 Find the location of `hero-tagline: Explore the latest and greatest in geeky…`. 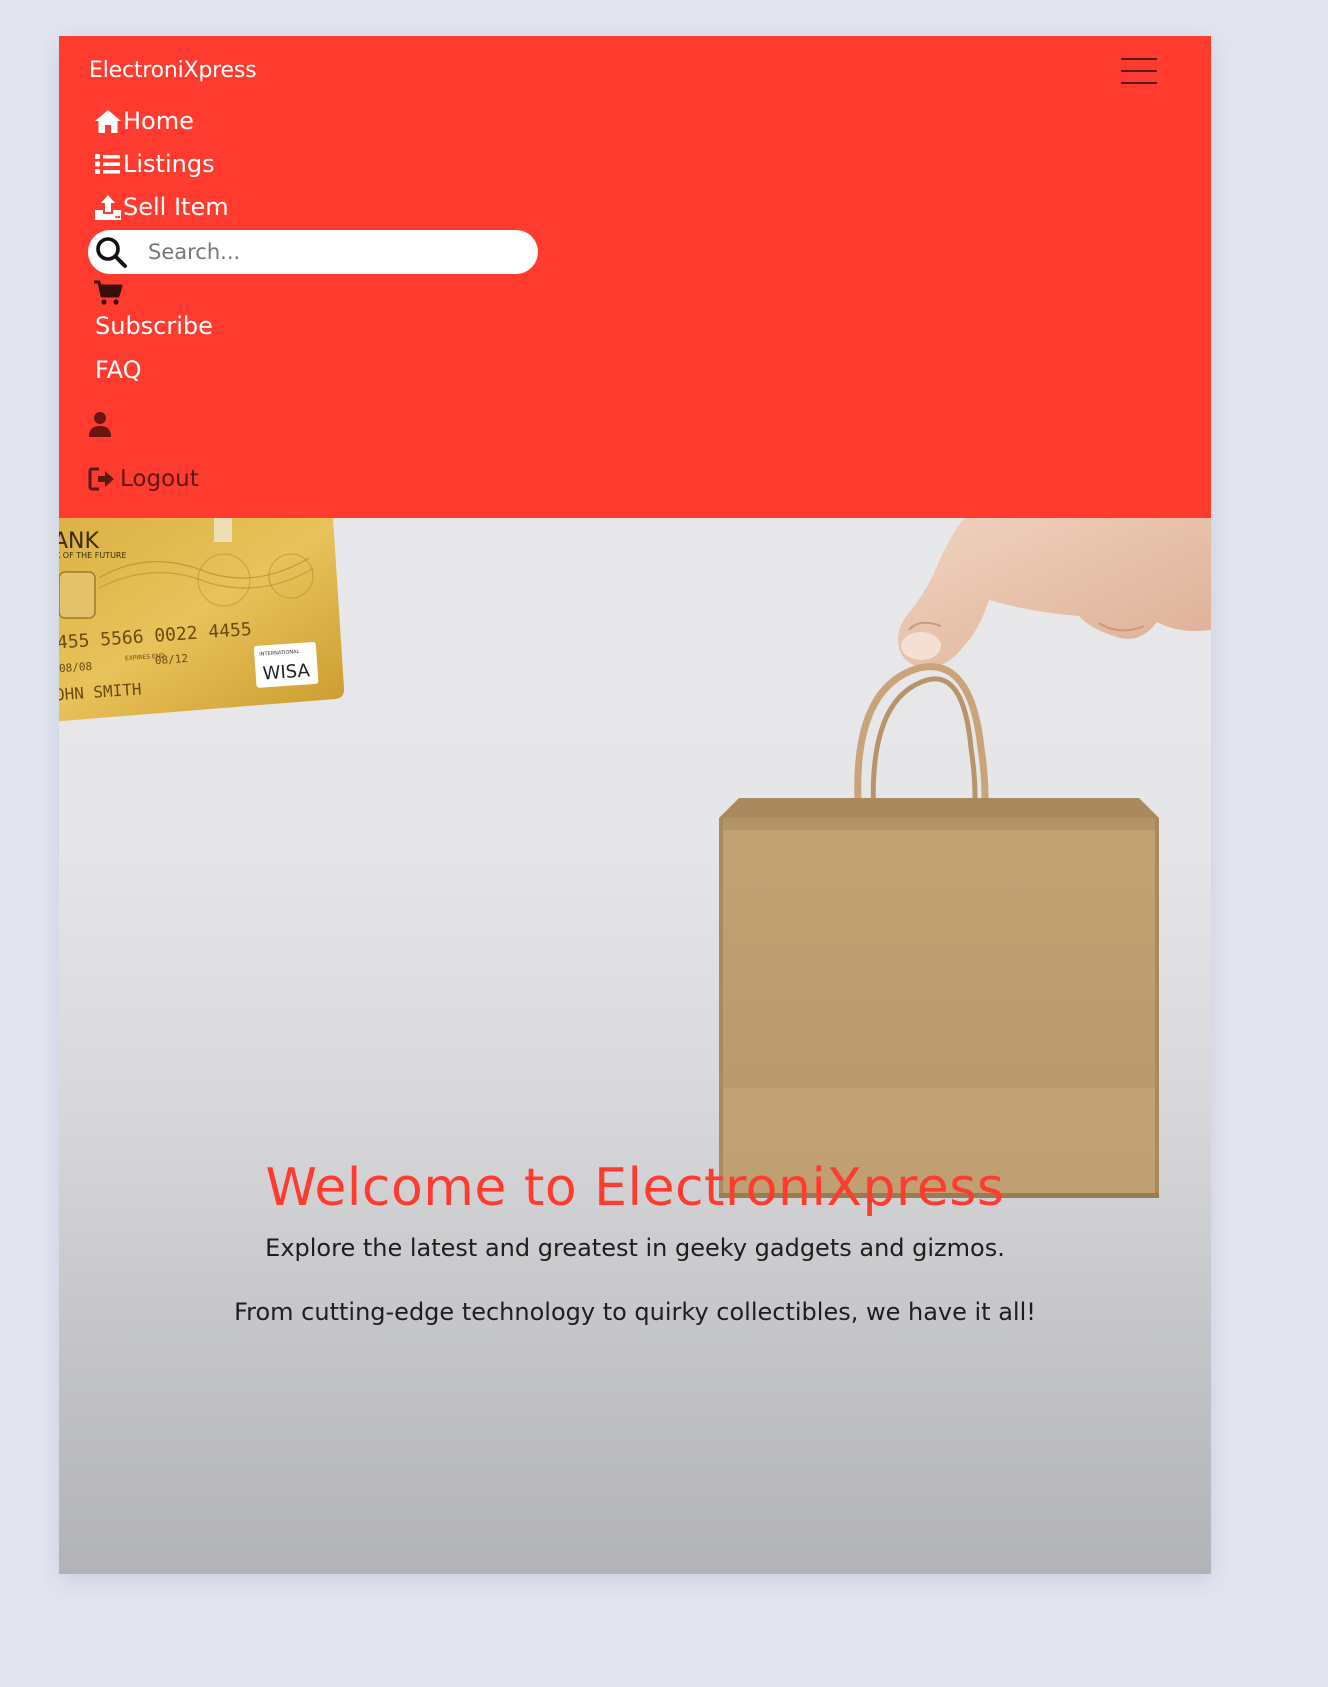

hero-tagline: Explore the latest and greatest in geeky… is located at coordinates (635, 1248).